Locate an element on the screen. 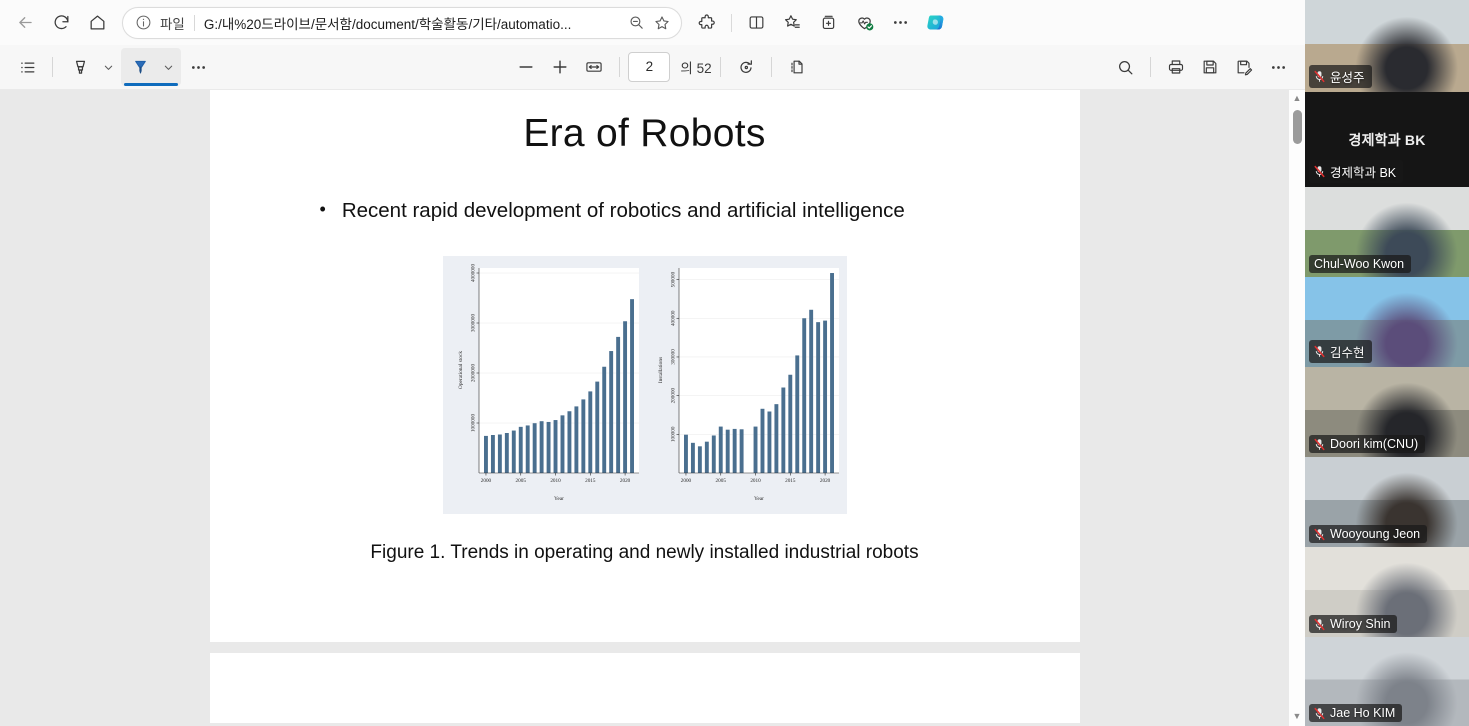  rotate-icon is located at coordinates (746, 67).